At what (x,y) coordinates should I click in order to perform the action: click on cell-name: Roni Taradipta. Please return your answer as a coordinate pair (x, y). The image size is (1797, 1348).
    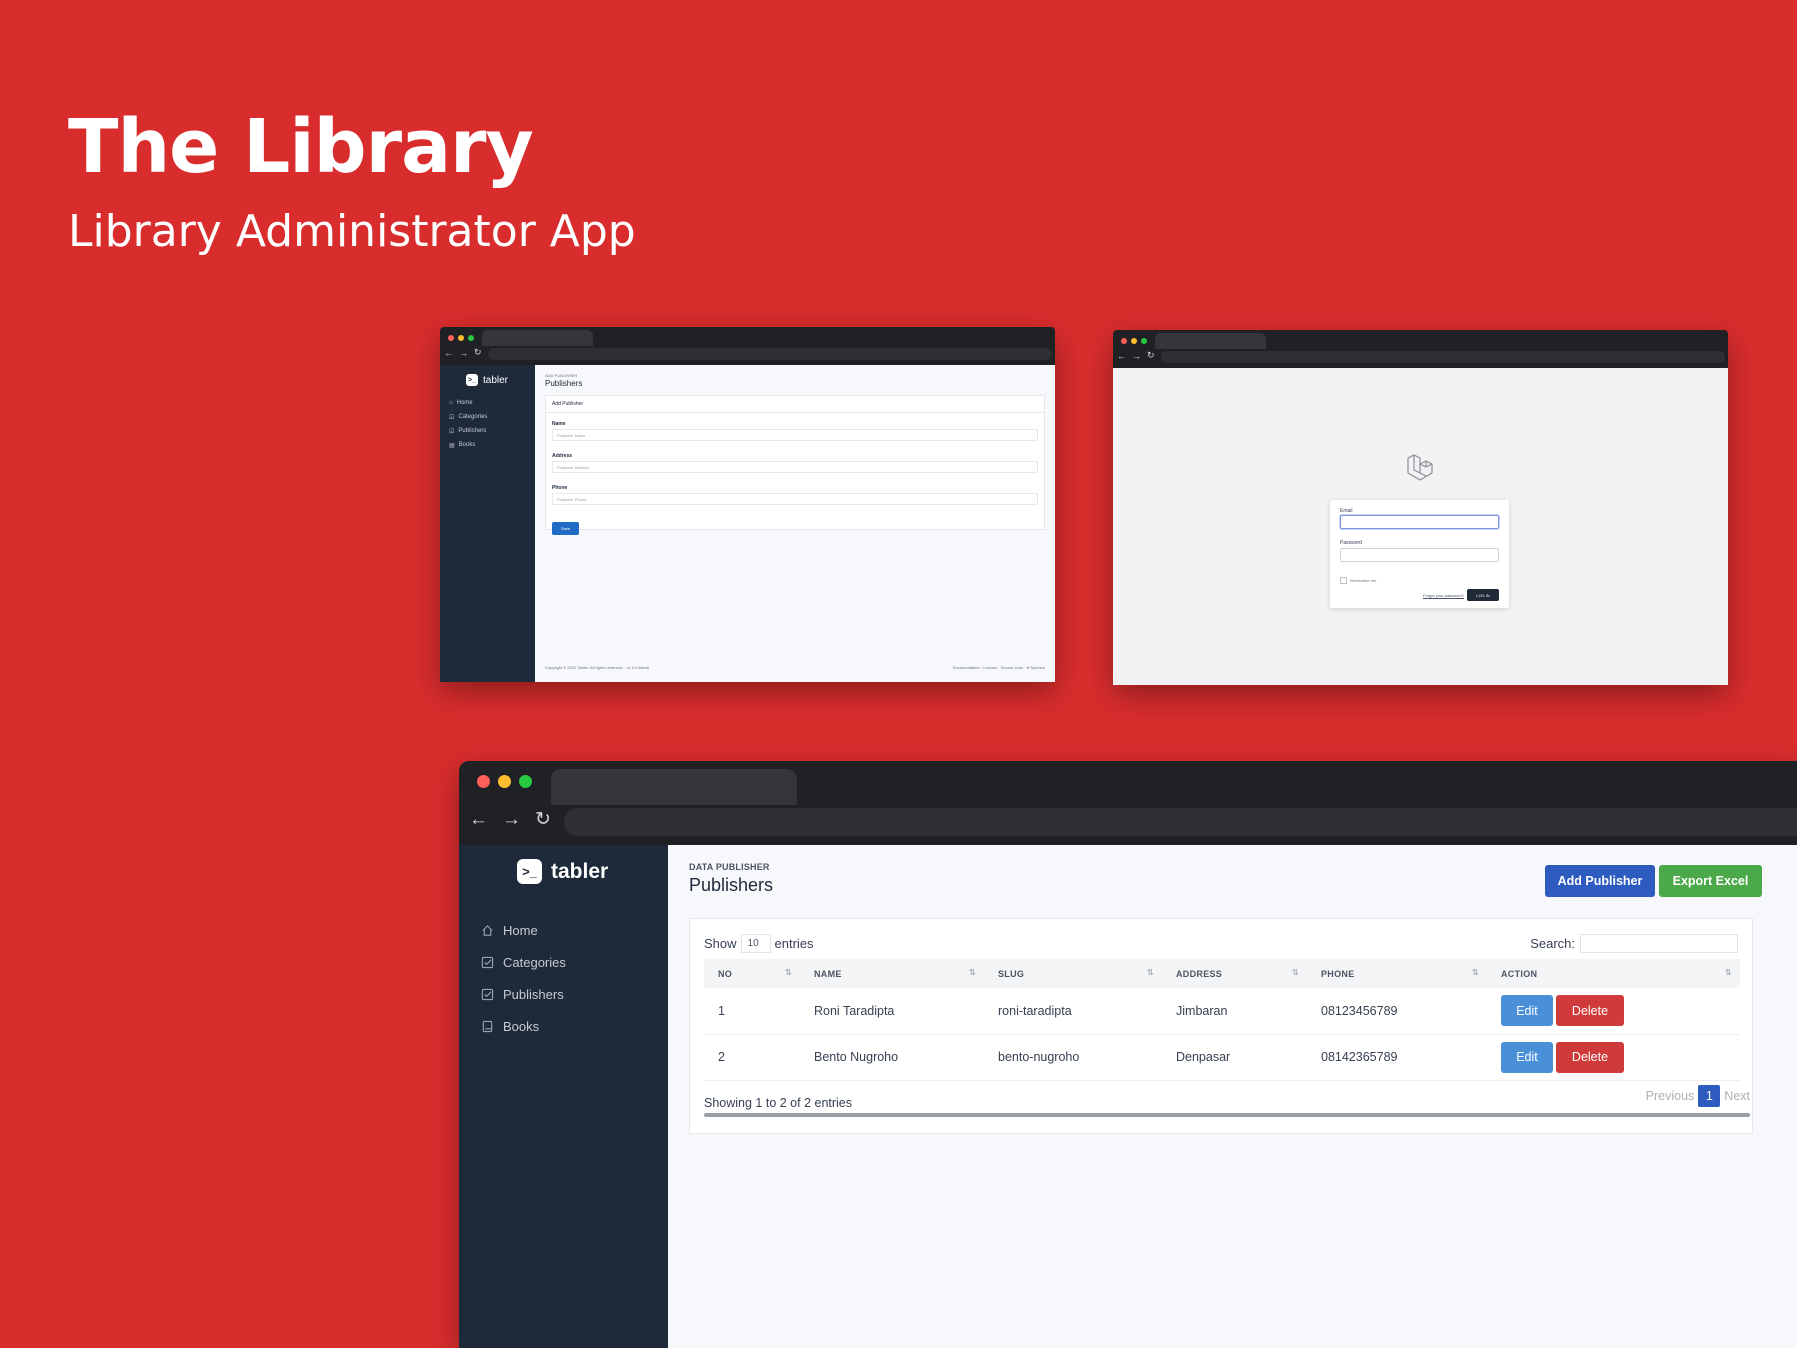
    Looking at the image, I should click on (854, 1010).